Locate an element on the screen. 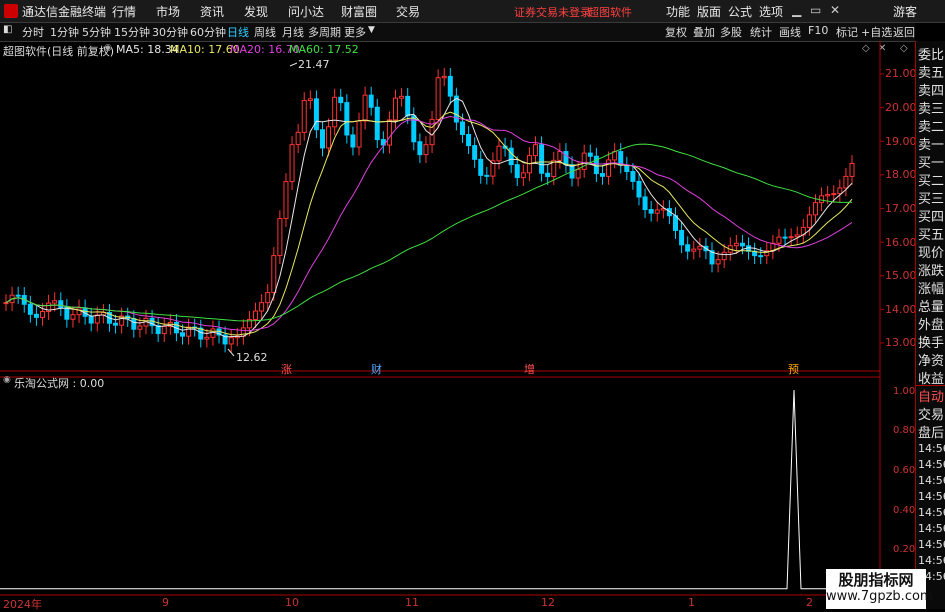 The width and height of the screenshot is (945, 612). period-1min: 1分钟 is located at coordinates (64, 32).